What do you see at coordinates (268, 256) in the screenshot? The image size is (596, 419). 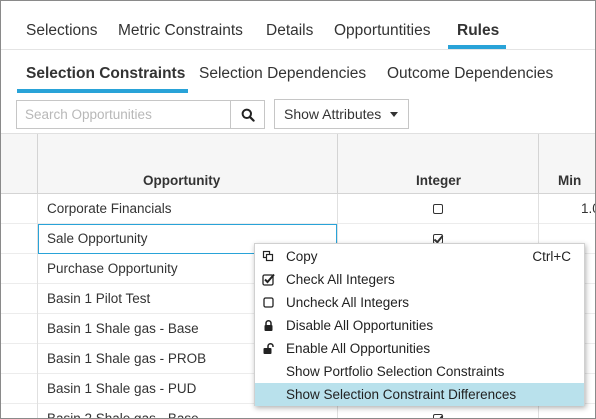 I see `copy-icon` at bounding box center [268, 256].